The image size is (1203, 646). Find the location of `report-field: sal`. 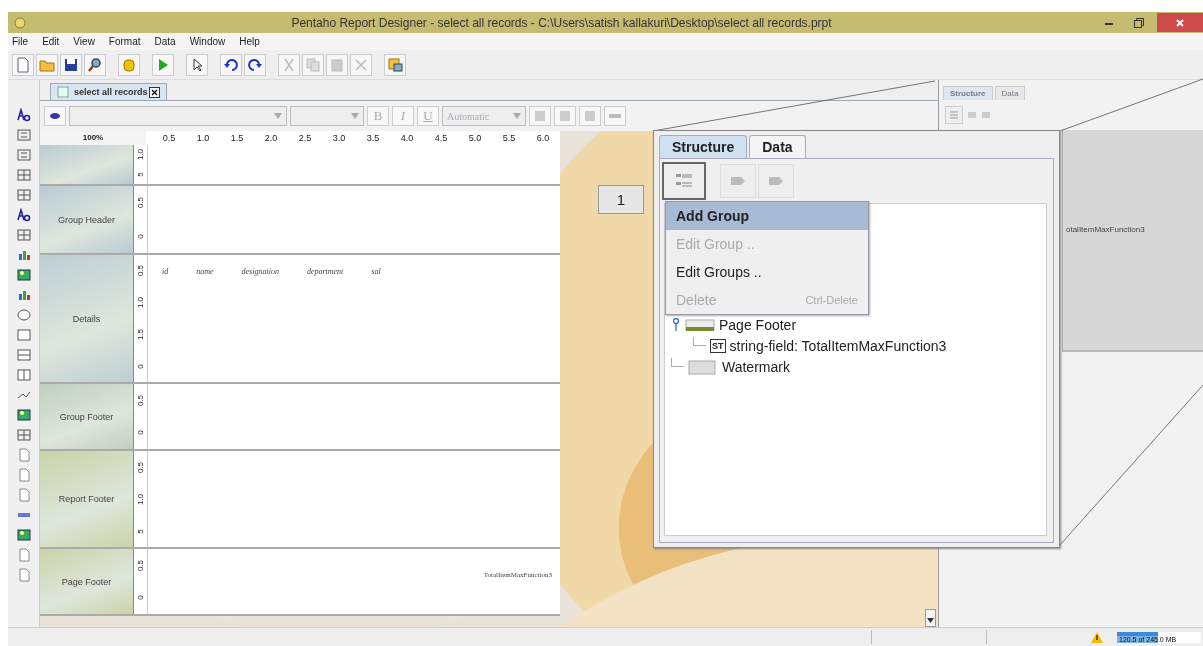

report-field: sal is located at coordinates (376, 271).